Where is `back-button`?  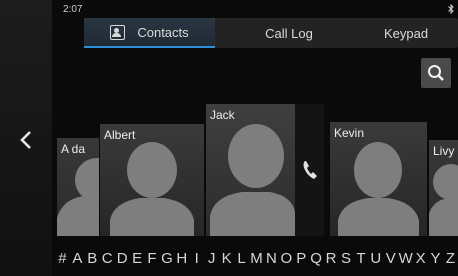
back-button is located at coordinates (26, 140).